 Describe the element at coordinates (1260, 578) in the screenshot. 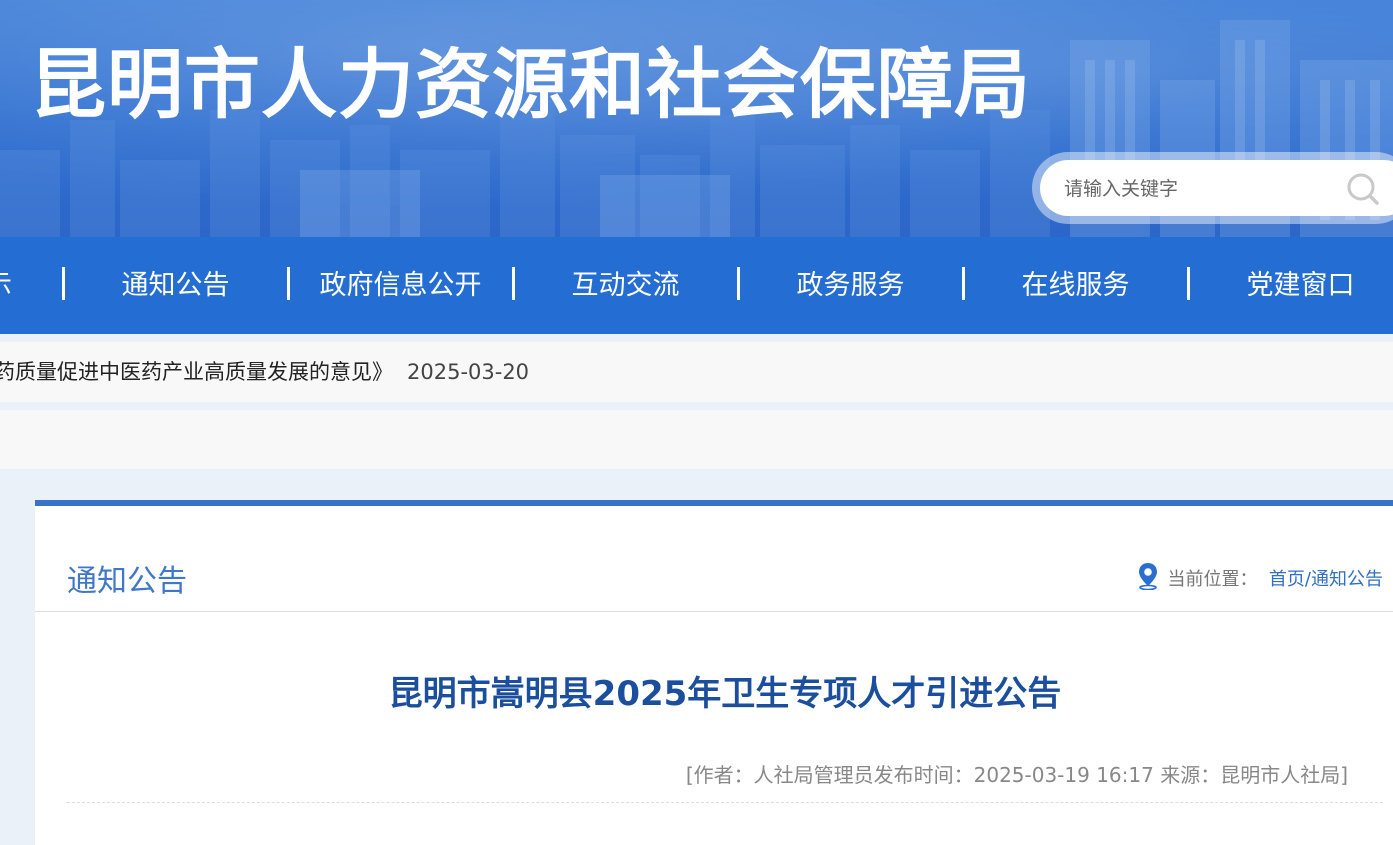

I see `breadcrumb: 当前位置： 首页/通知公告` at that location.